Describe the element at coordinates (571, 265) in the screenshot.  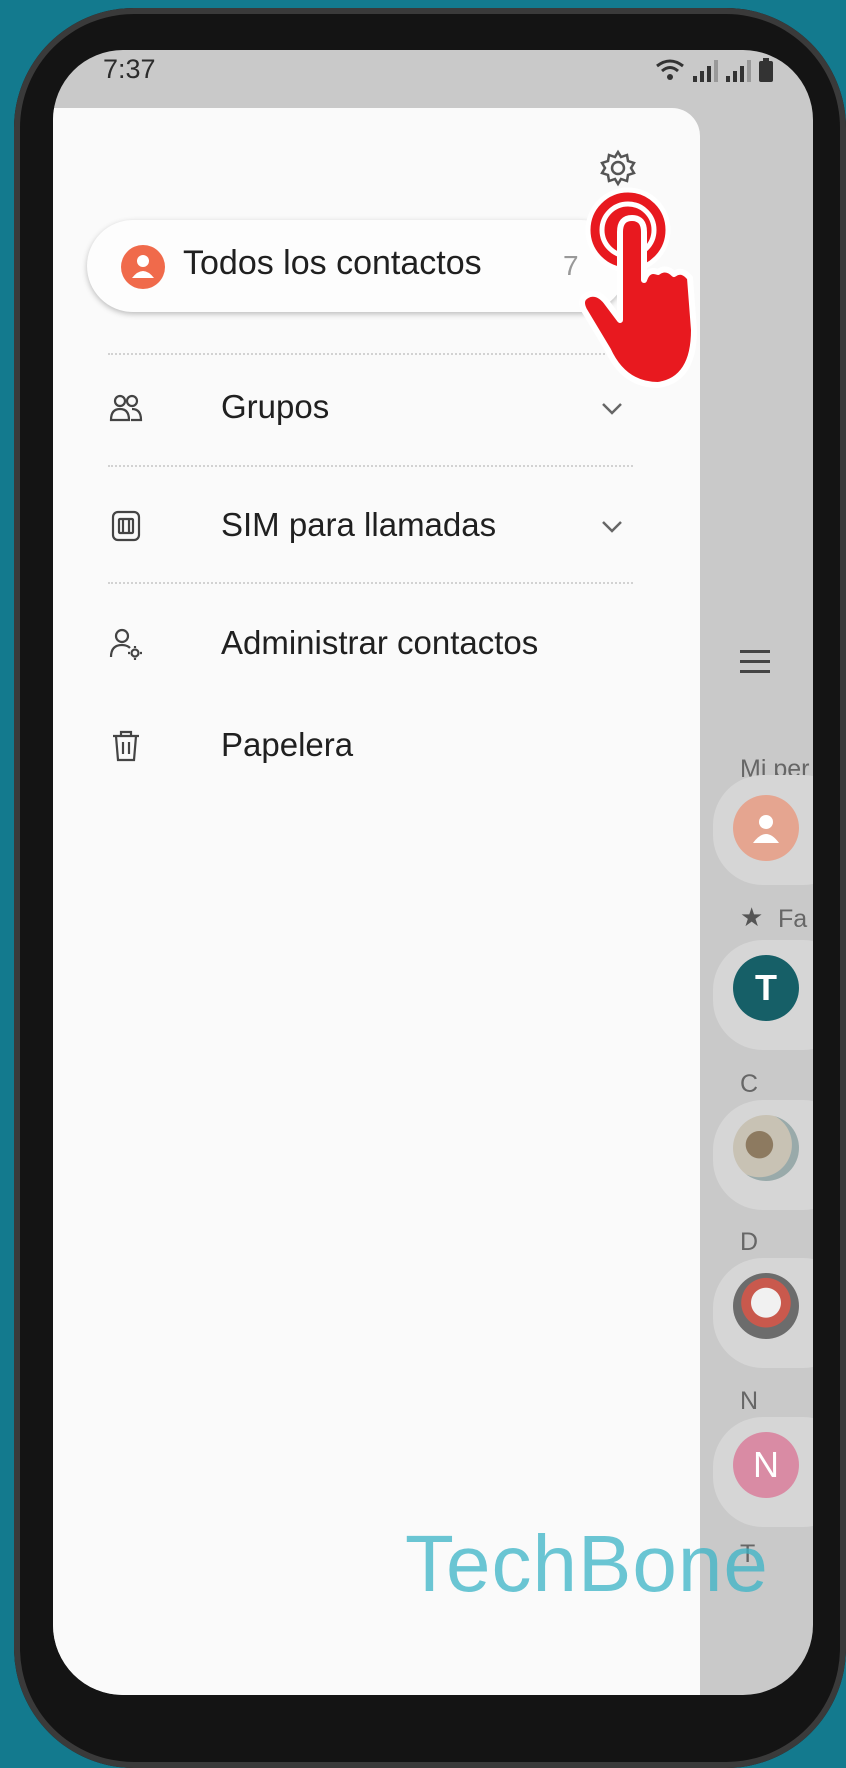
I see `all-contacts-count: 7` at that location.